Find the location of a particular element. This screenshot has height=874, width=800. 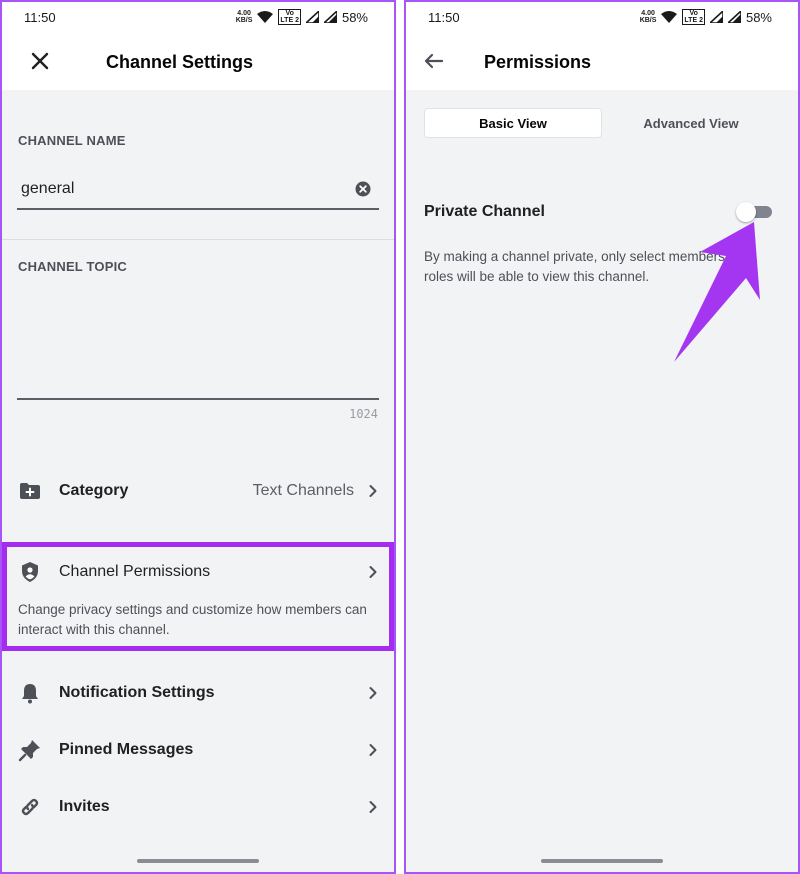

topic-char-counter: 1024 is located at coordinates (363, 414).